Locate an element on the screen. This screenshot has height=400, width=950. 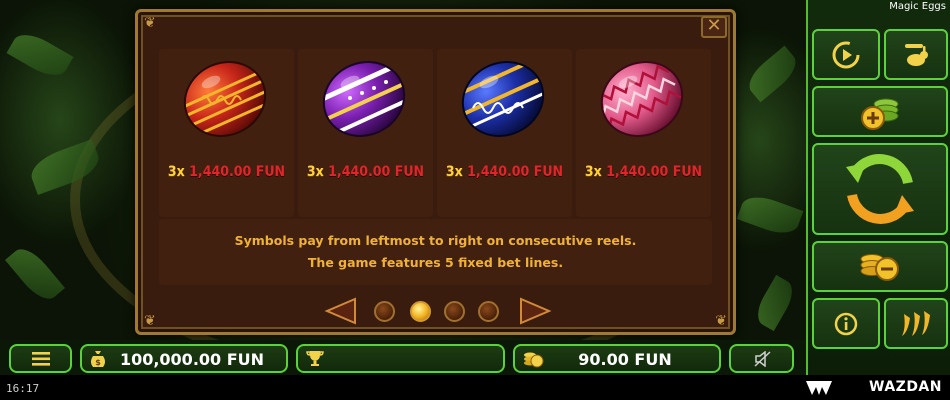
autoplay-button is located at coordinates (846, 54).